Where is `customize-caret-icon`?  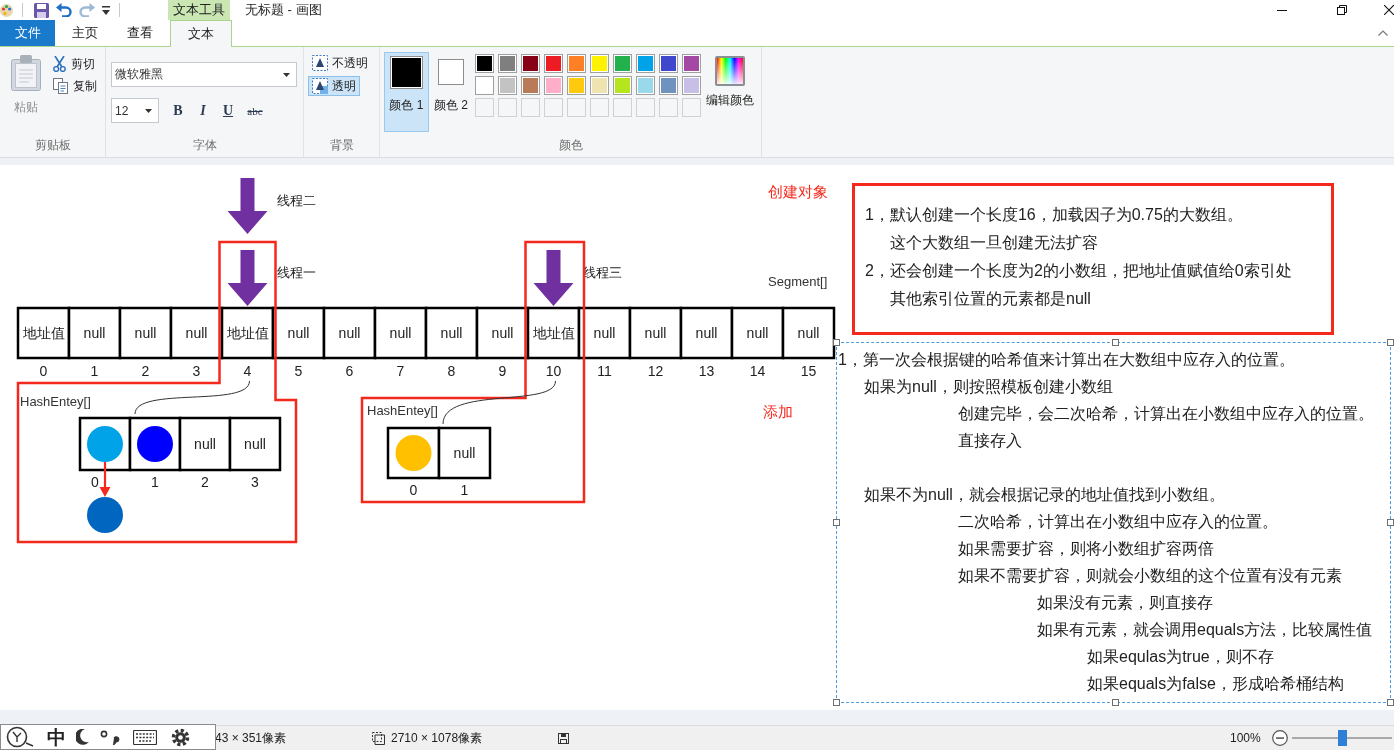
customize-caret-icon is located at coordinates (106, 10).